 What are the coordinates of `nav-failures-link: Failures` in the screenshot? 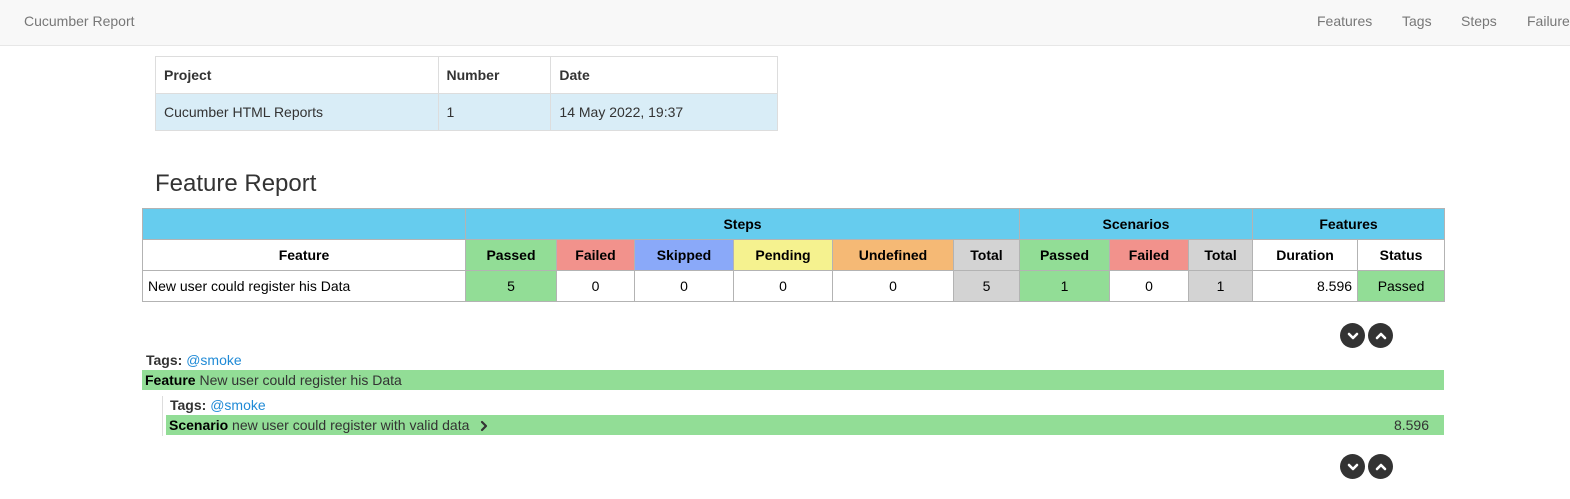 It's located at (1548, 21).